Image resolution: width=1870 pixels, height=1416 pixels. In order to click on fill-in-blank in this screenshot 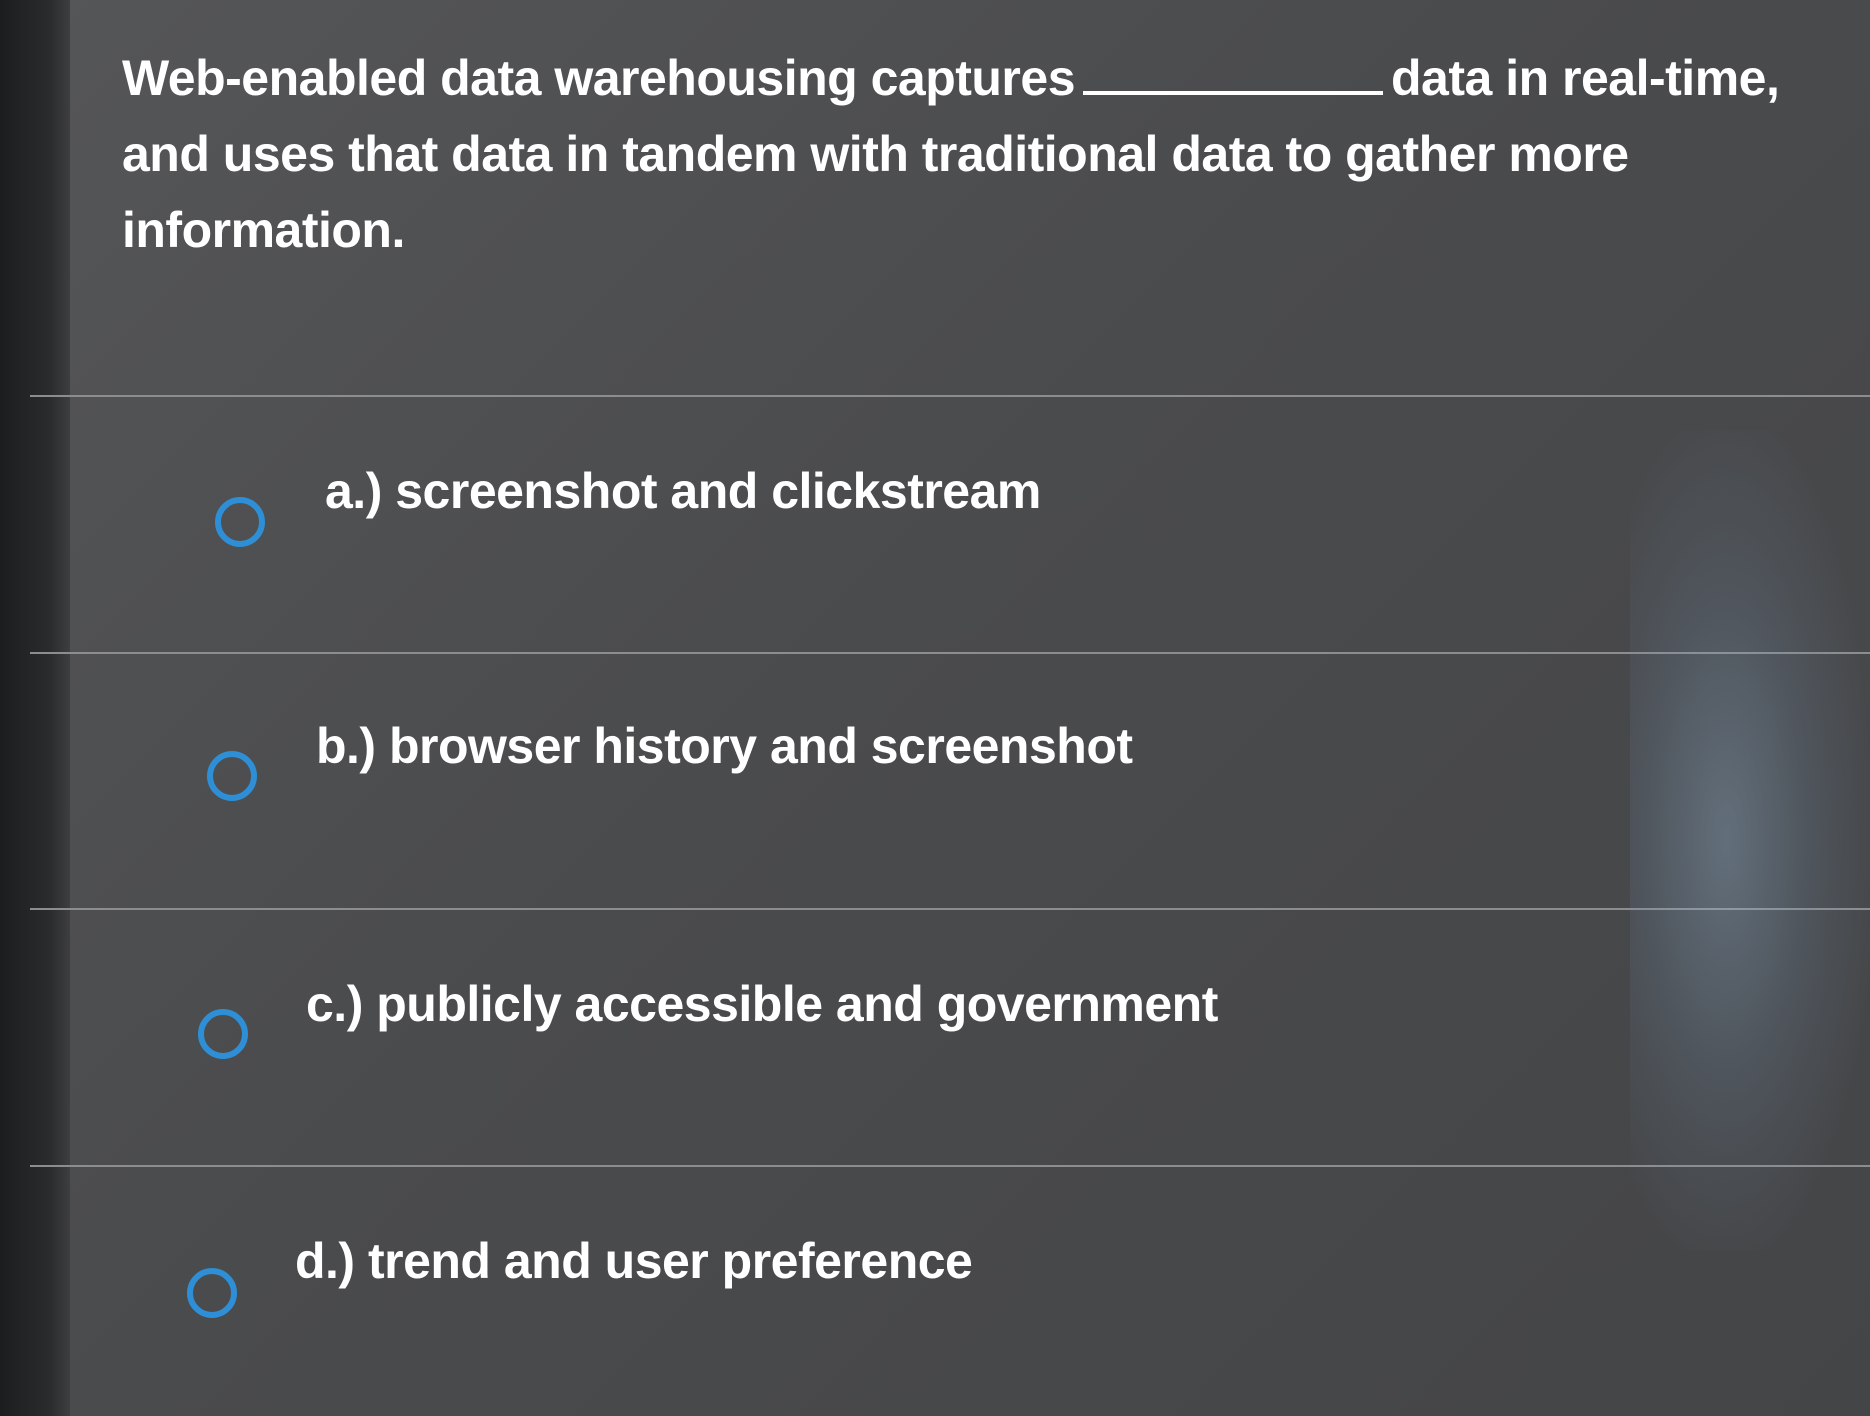, I will do `click(1233, 73)`.